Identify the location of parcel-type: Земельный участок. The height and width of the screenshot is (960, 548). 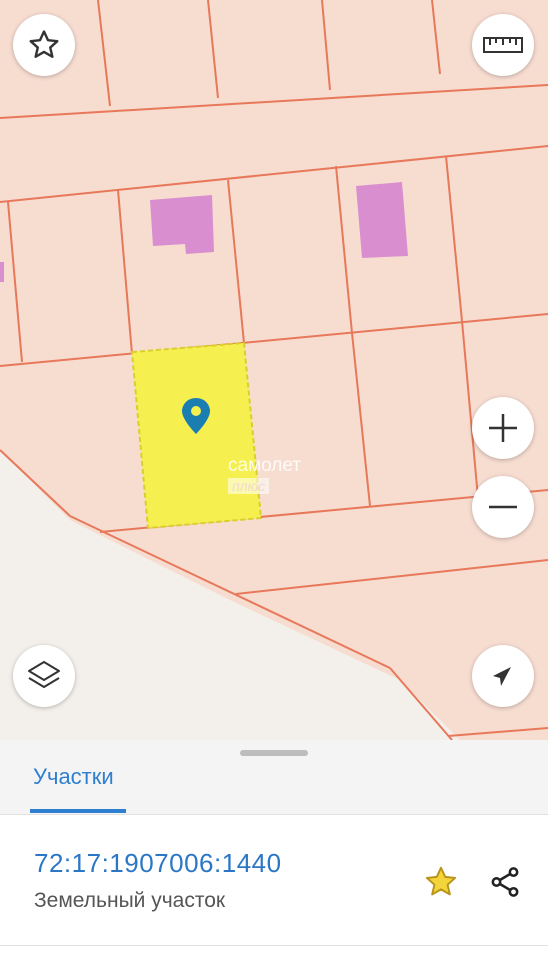
(130, 900).